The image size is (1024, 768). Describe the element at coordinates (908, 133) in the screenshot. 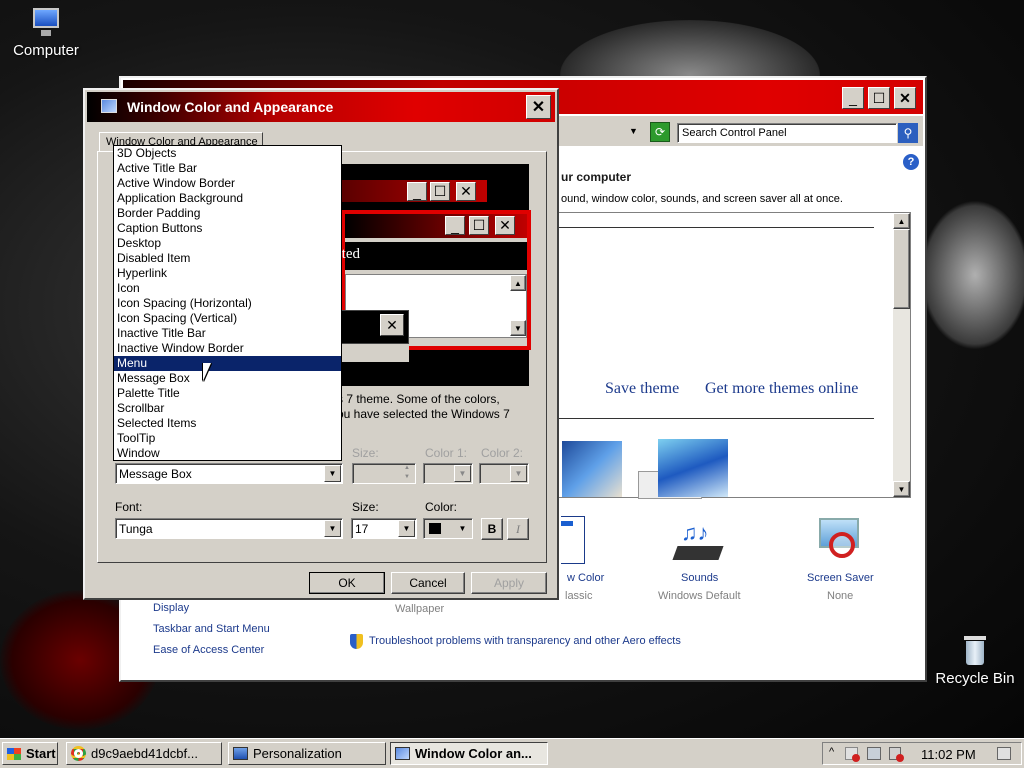

I see `search-icon: ⚲` at that location.